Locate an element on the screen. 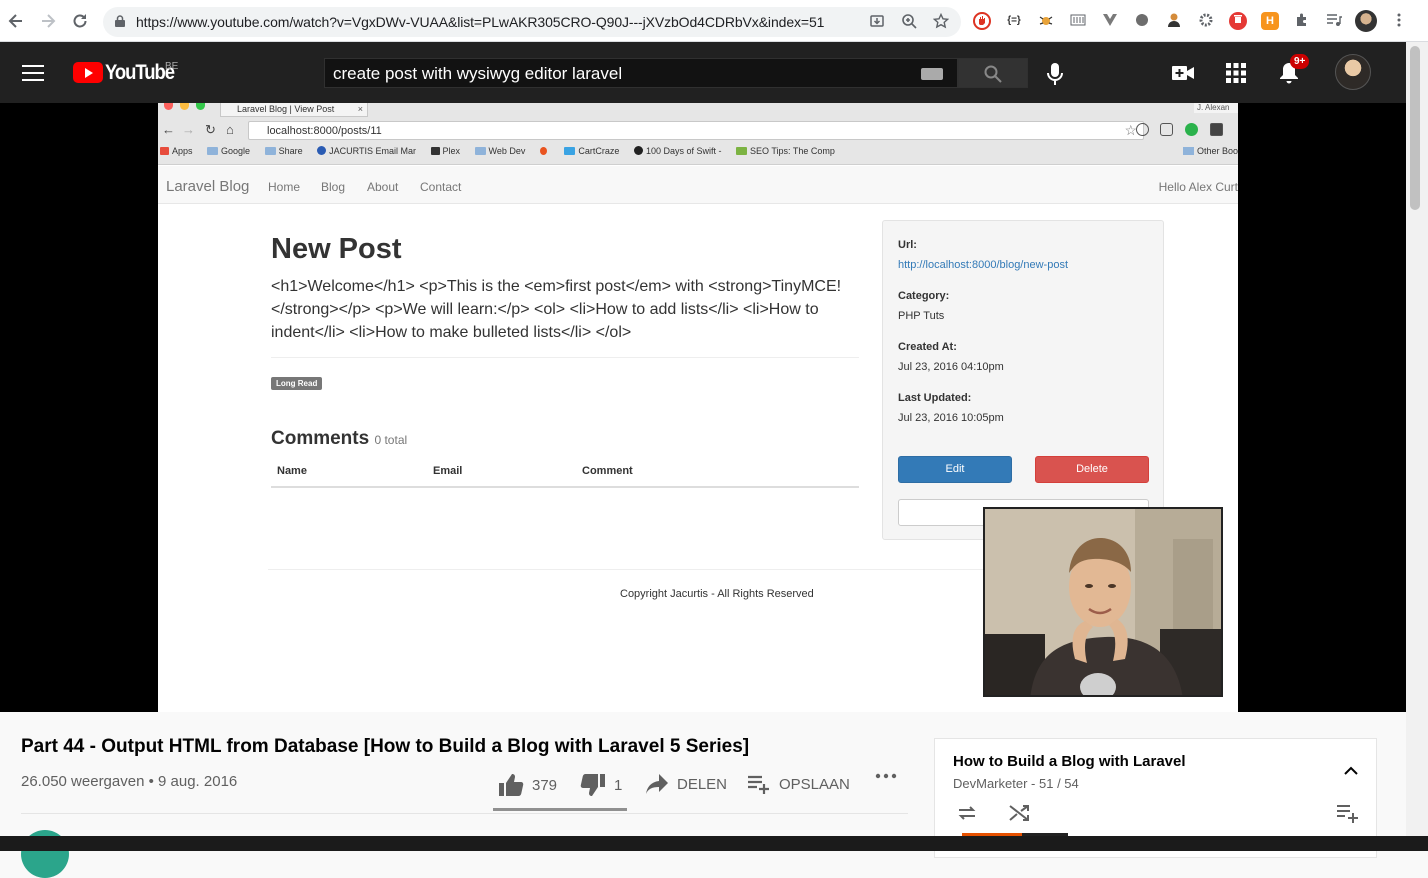  guide-menu-icon is located at coordinates (33, 73).